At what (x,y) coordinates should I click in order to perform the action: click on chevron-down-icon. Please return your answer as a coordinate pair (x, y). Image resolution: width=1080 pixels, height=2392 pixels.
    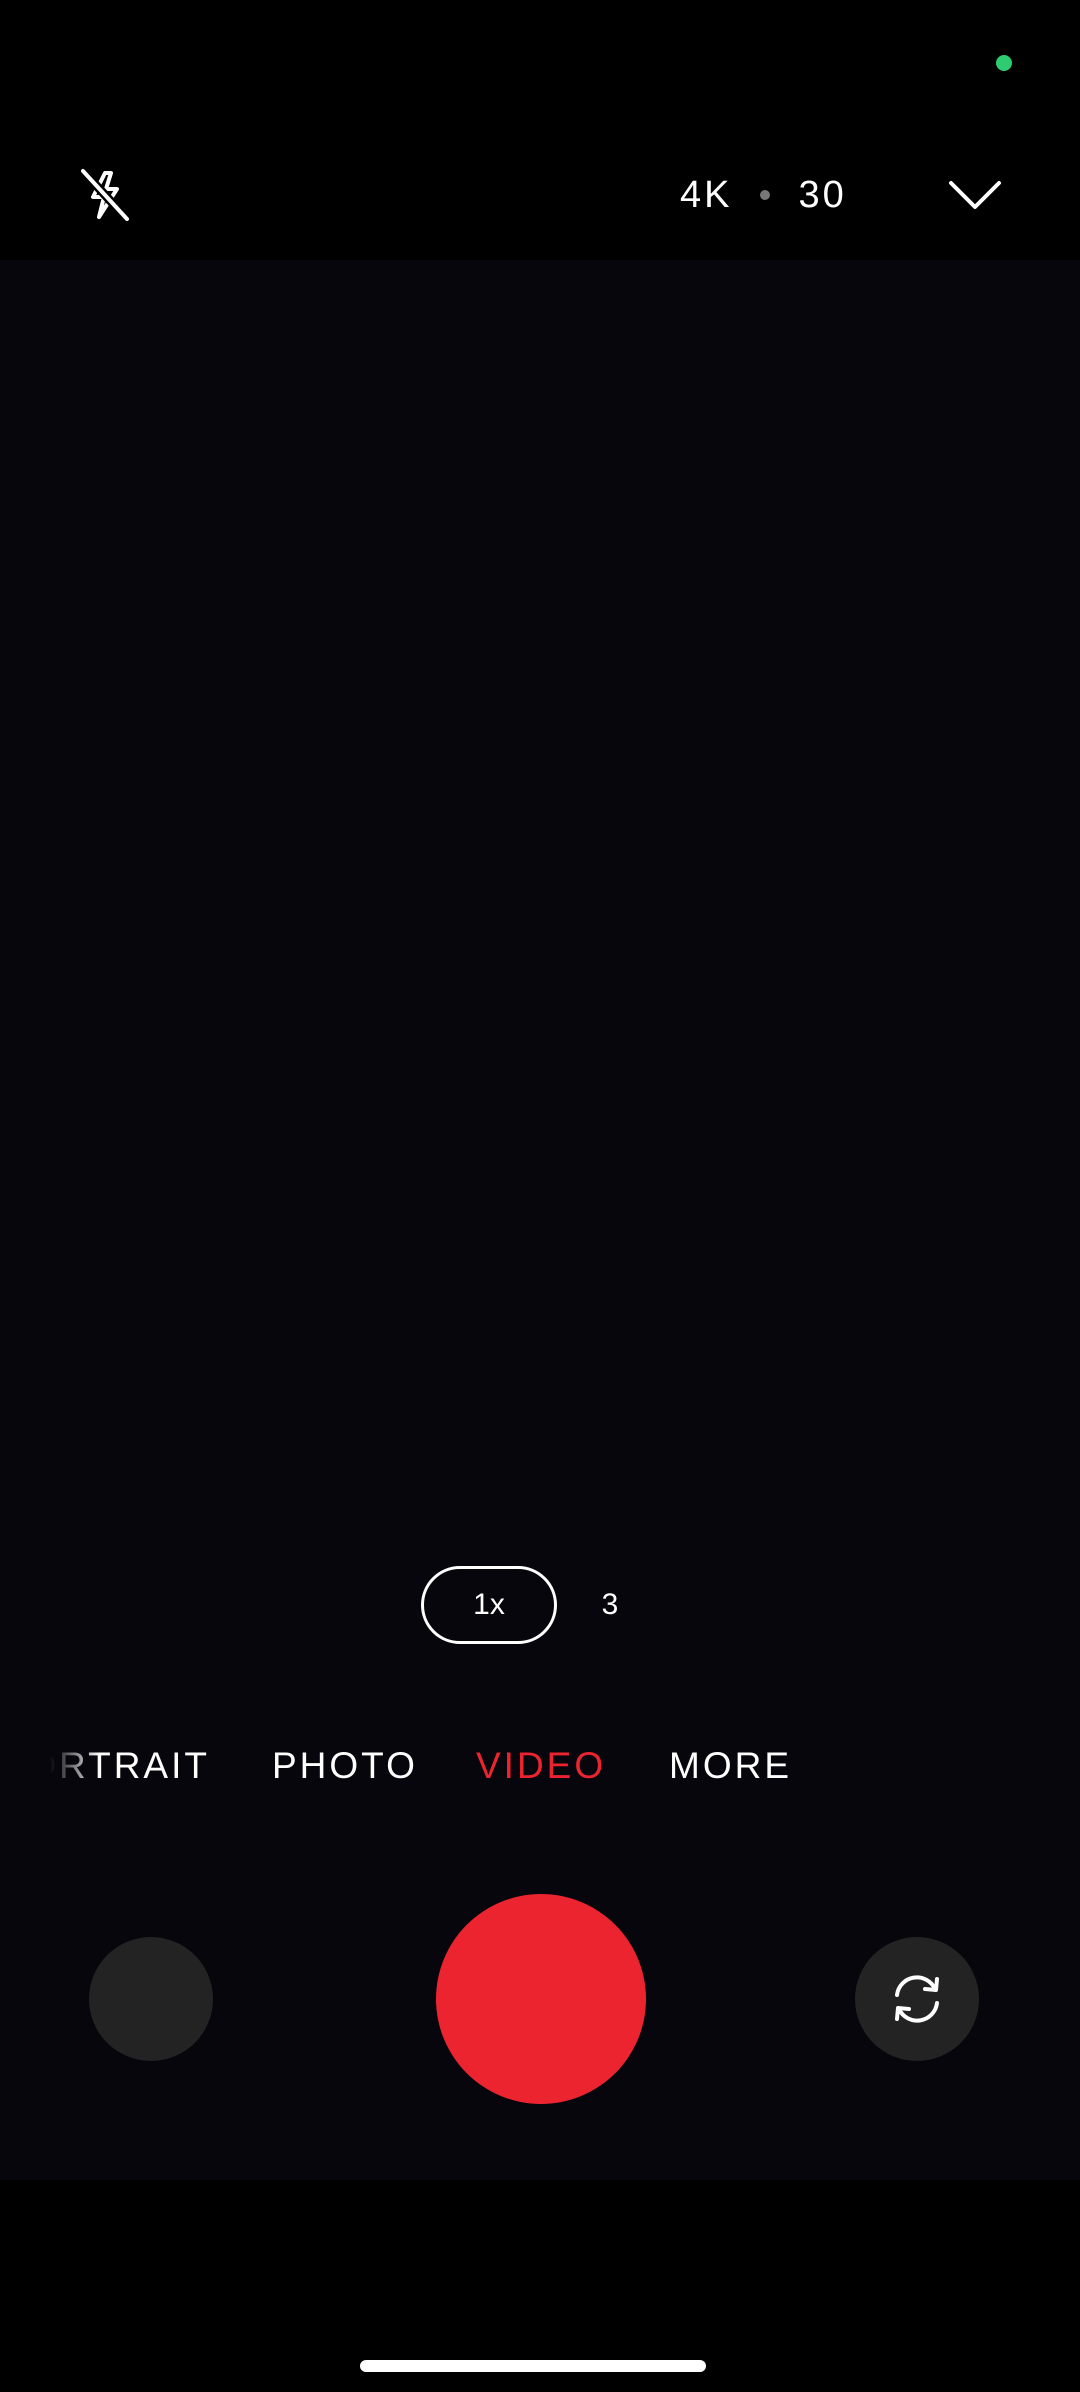
    Looking at the image, I should click on (975, 195).